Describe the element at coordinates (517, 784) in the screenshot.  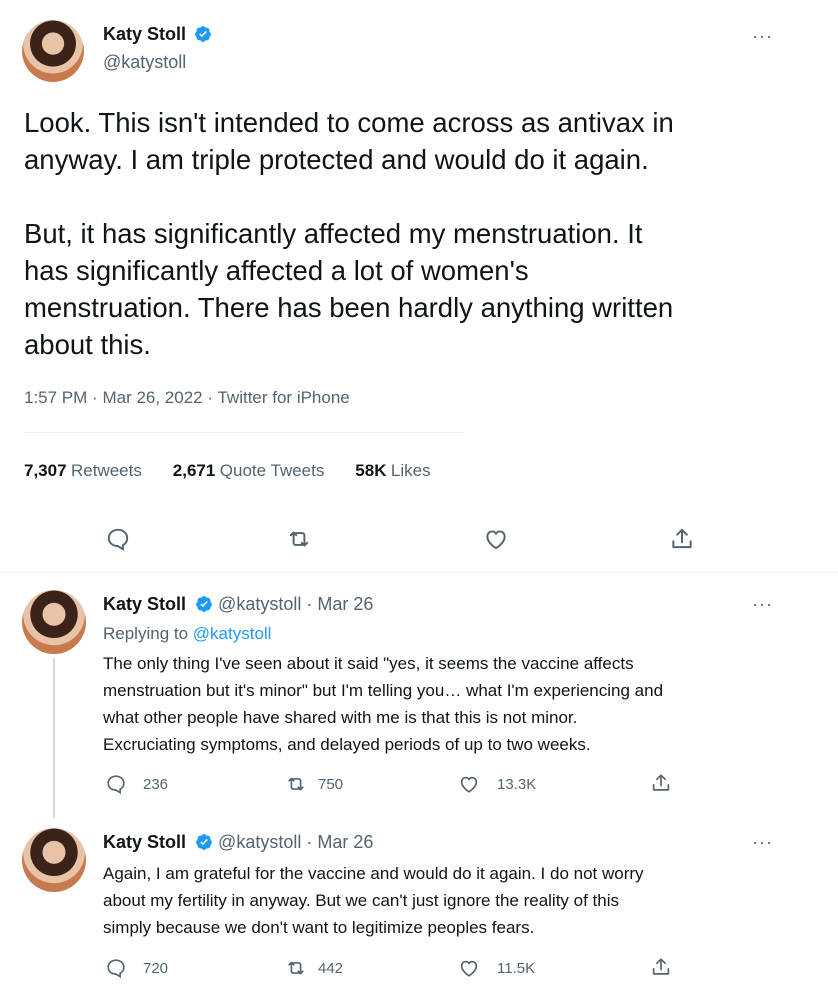
I see `like-count: 13.3K` at that location.